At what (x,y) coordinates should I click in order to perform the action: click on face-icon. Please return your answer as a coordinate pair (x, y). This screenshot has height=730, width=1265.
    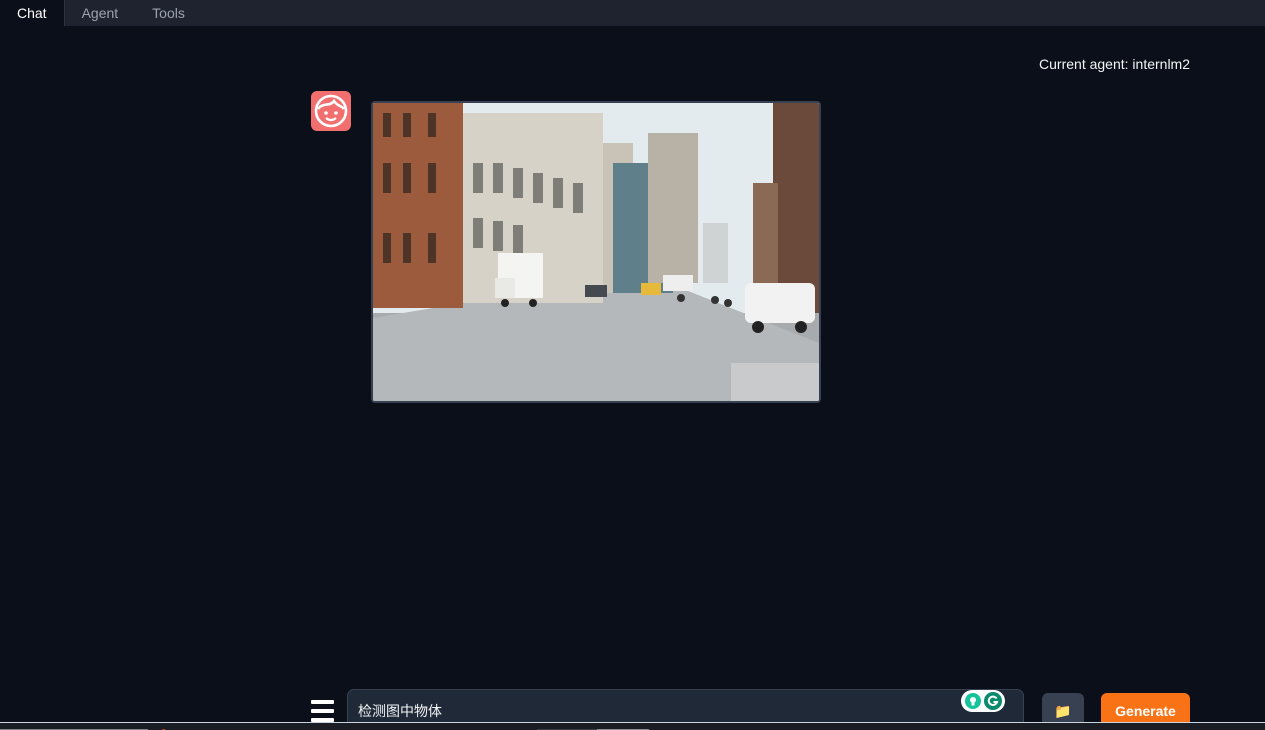
    Looking at the image, I should click on (331, 111).